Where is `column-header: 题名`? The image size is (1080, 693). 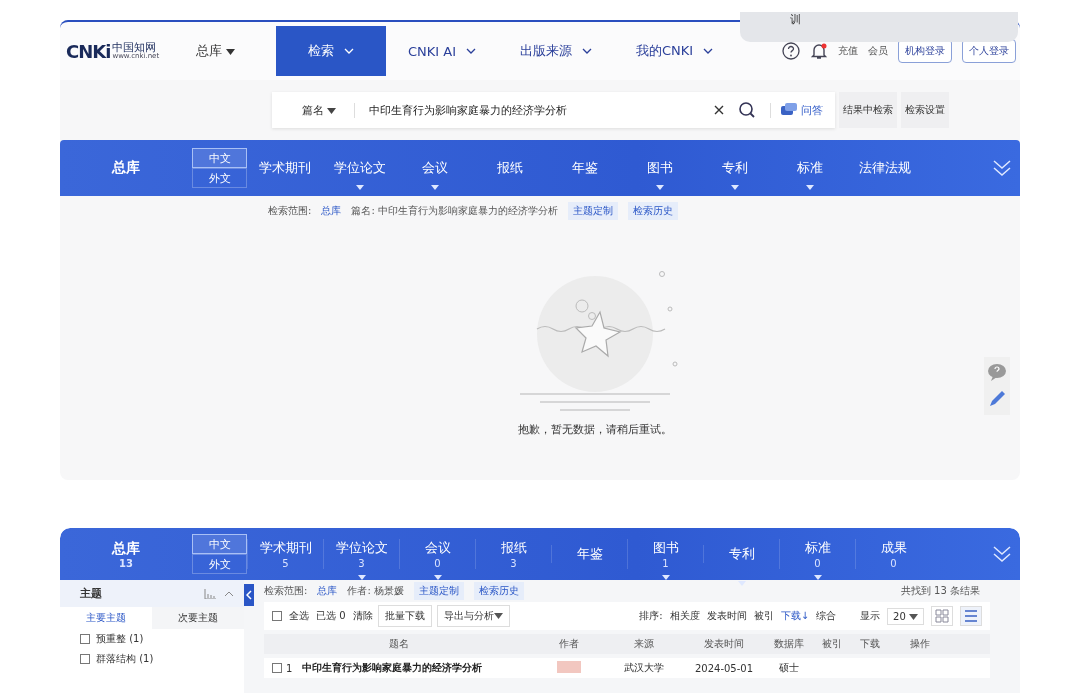 column-header: 题名 is located at coordinates (399, 644).